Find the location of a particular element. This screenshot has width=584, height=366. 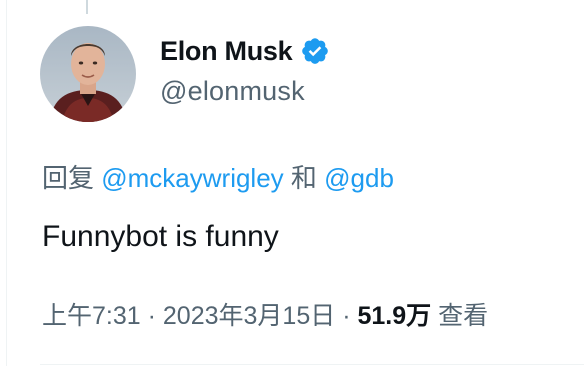

reply-context: 回复 @mckaywrigley 和 @gdb is located at coordinates (218, 176).